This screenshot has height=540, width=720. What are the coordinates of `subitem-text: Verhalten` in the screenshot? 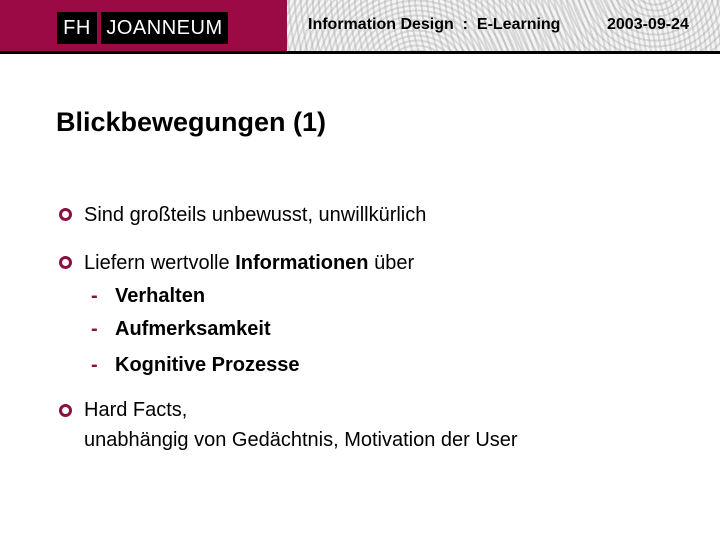 It's located at (160, 296).